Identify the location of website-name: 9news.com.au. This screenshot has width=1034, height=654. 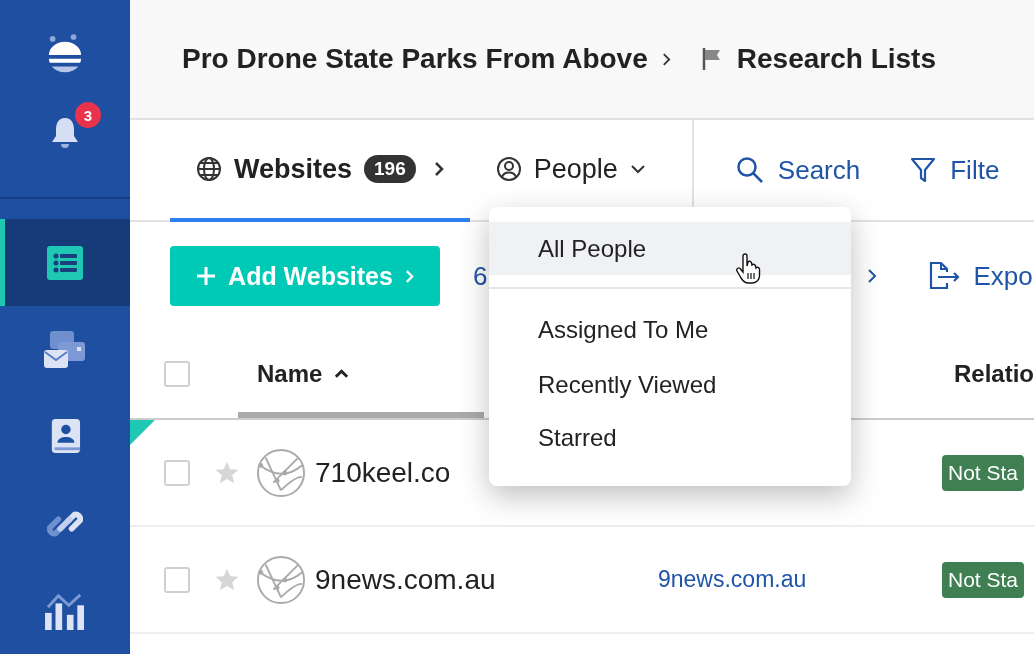
(475, 579).